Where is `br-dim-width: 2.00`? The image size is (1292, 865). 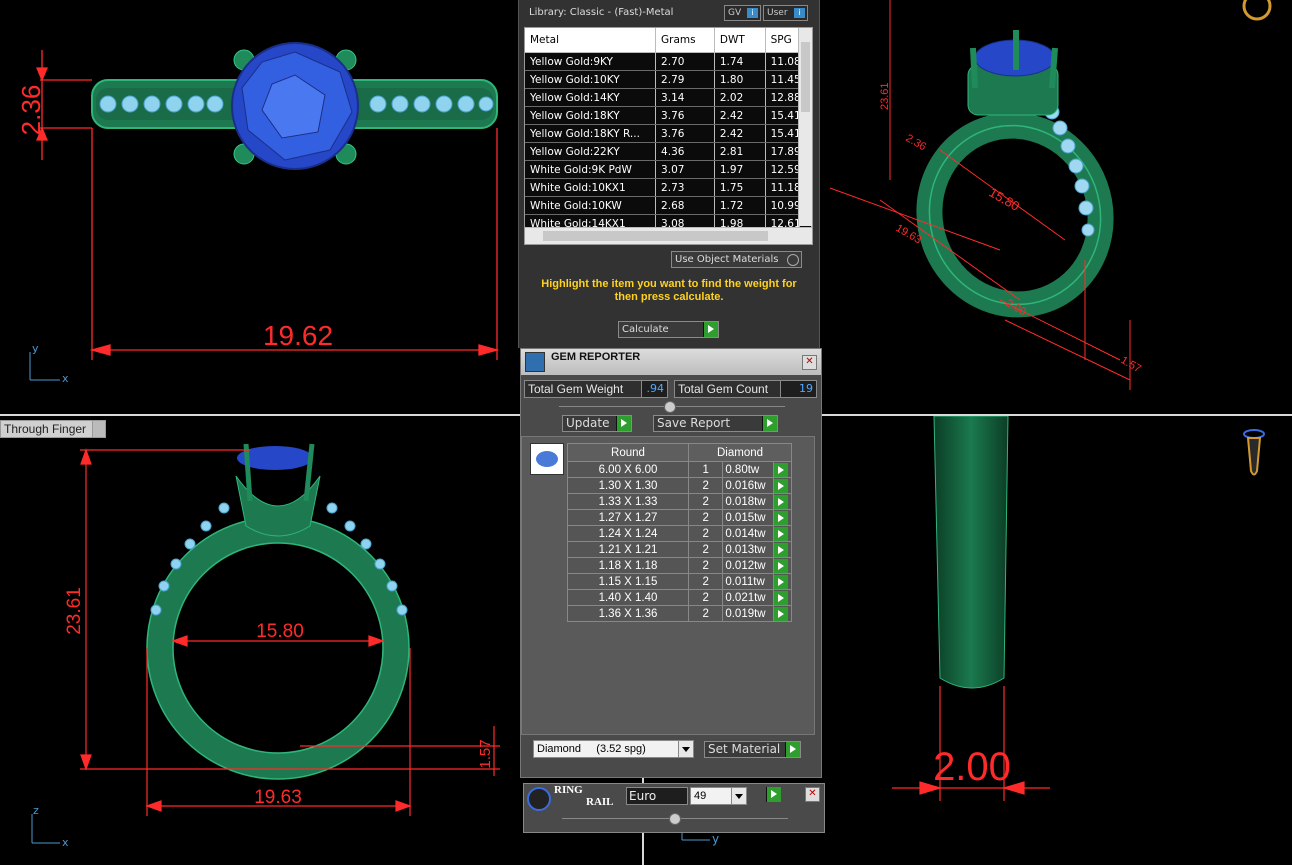
br-dim-width: 2.00 is located at coordinates (972, 767).